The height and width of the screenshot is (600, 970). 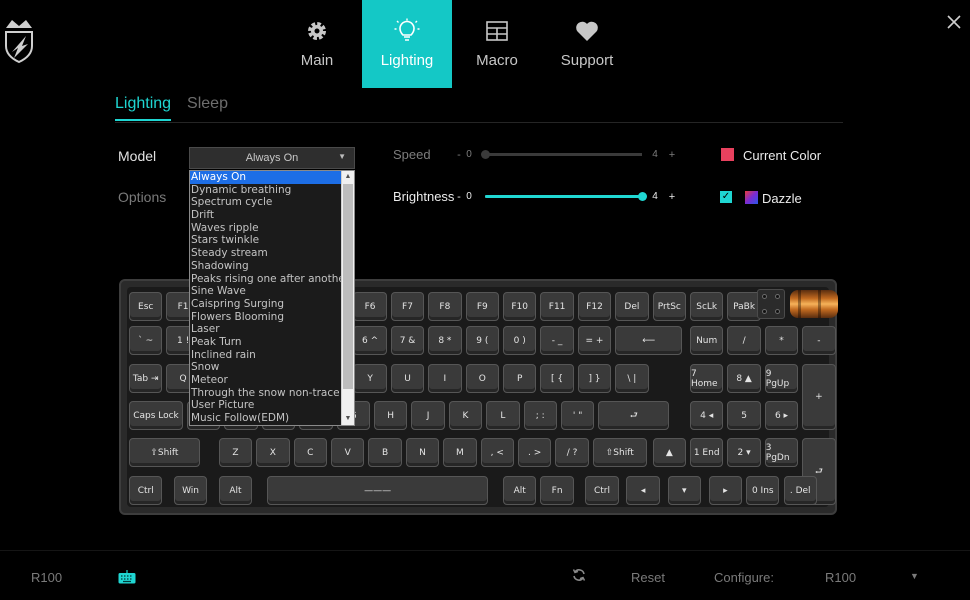 I want to click on key: ▸, so click(x=725, y=490).